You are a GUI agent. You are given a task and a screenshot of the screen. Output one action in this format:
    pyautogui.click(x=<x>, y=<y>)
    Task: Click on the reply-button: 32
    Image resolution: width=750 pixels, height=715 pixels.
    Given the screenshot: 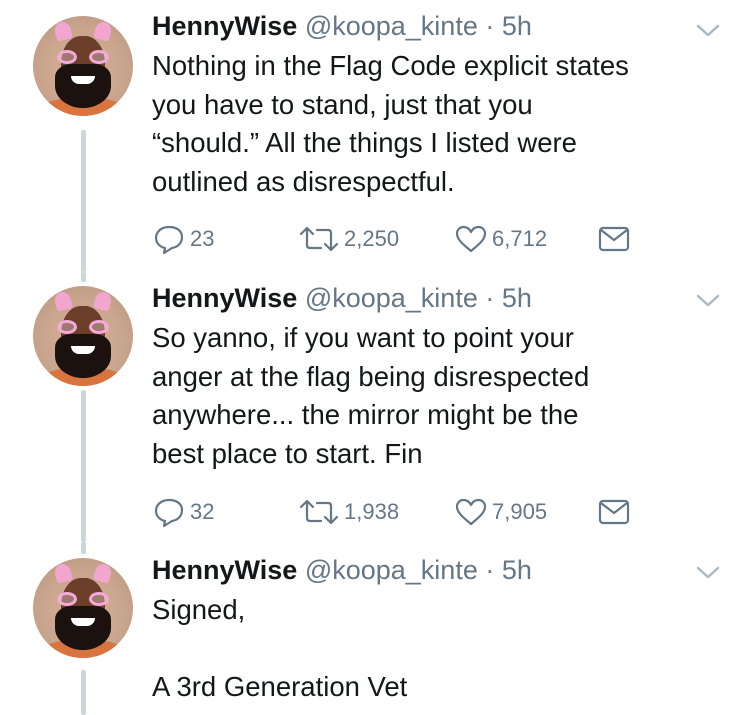 What is the action you would take?
    pyautogui.click(x=183, y=512)
    